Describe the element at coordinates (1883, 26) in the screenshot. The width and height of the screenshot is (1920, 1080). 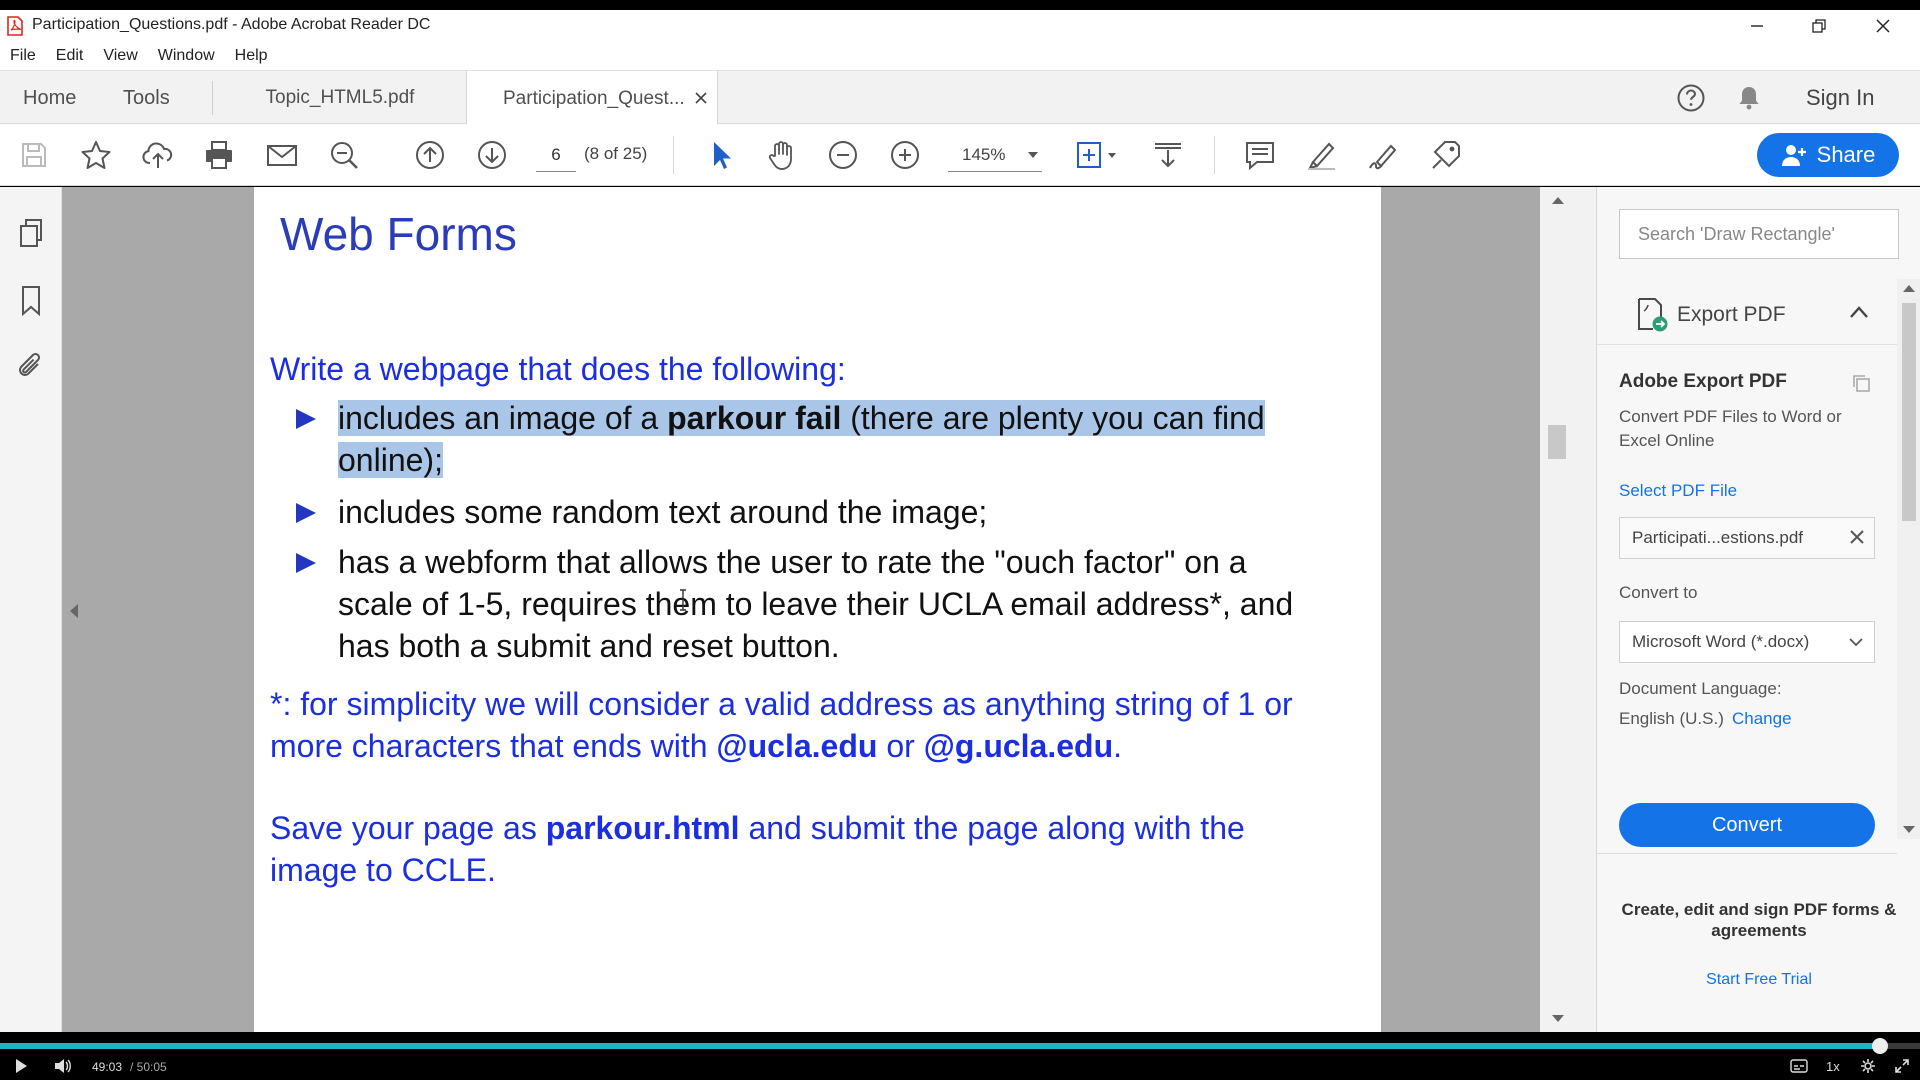
I see `close-window-button` at that location.